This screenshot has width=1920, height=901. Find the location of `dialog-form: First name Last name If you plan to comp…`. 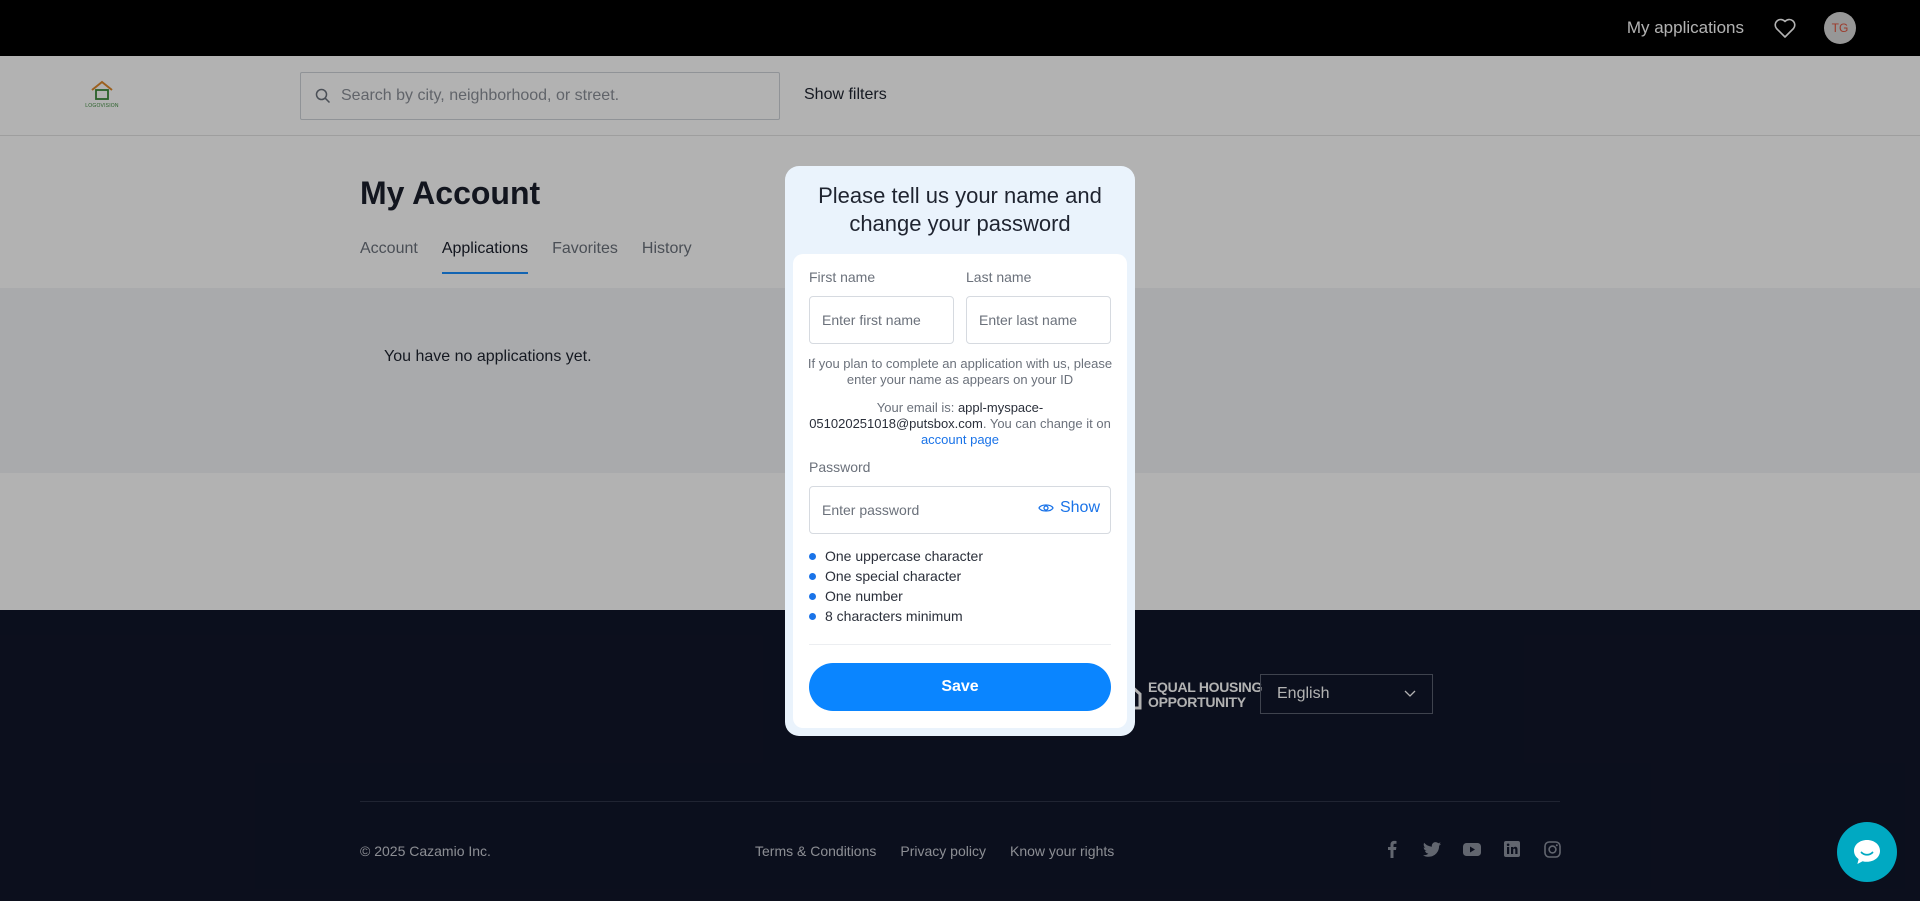

dialog-form: First name Last name If you plan to comp… is located at coordinates (960, 491).